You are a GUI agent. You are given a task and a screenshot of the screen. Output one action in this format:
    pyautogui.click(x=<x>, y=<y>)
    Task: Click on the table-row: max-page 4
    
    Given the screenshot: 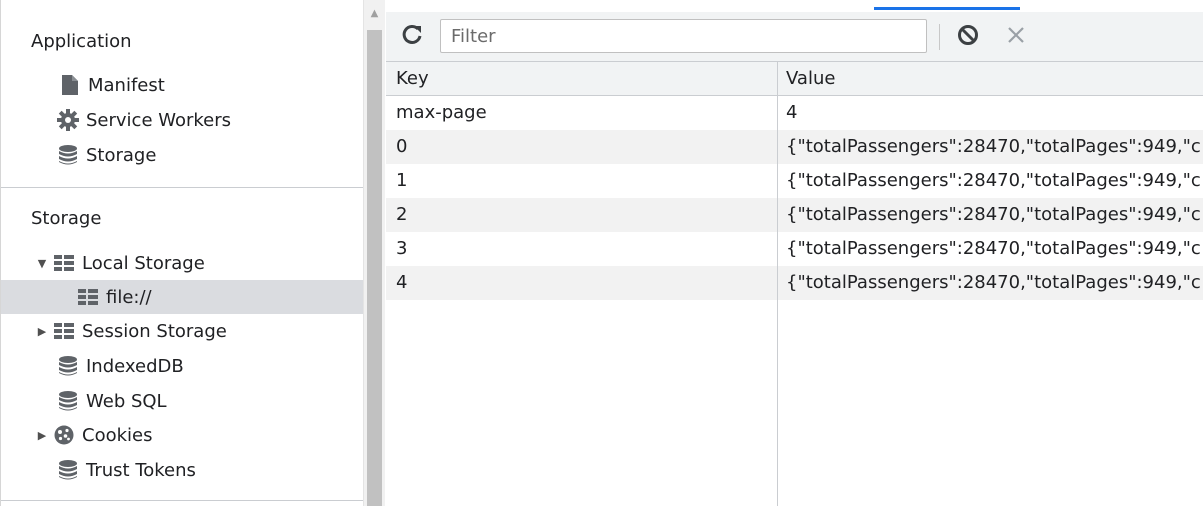 What is the action you would take?
    pyautogui.click(x=794, y=113)
    